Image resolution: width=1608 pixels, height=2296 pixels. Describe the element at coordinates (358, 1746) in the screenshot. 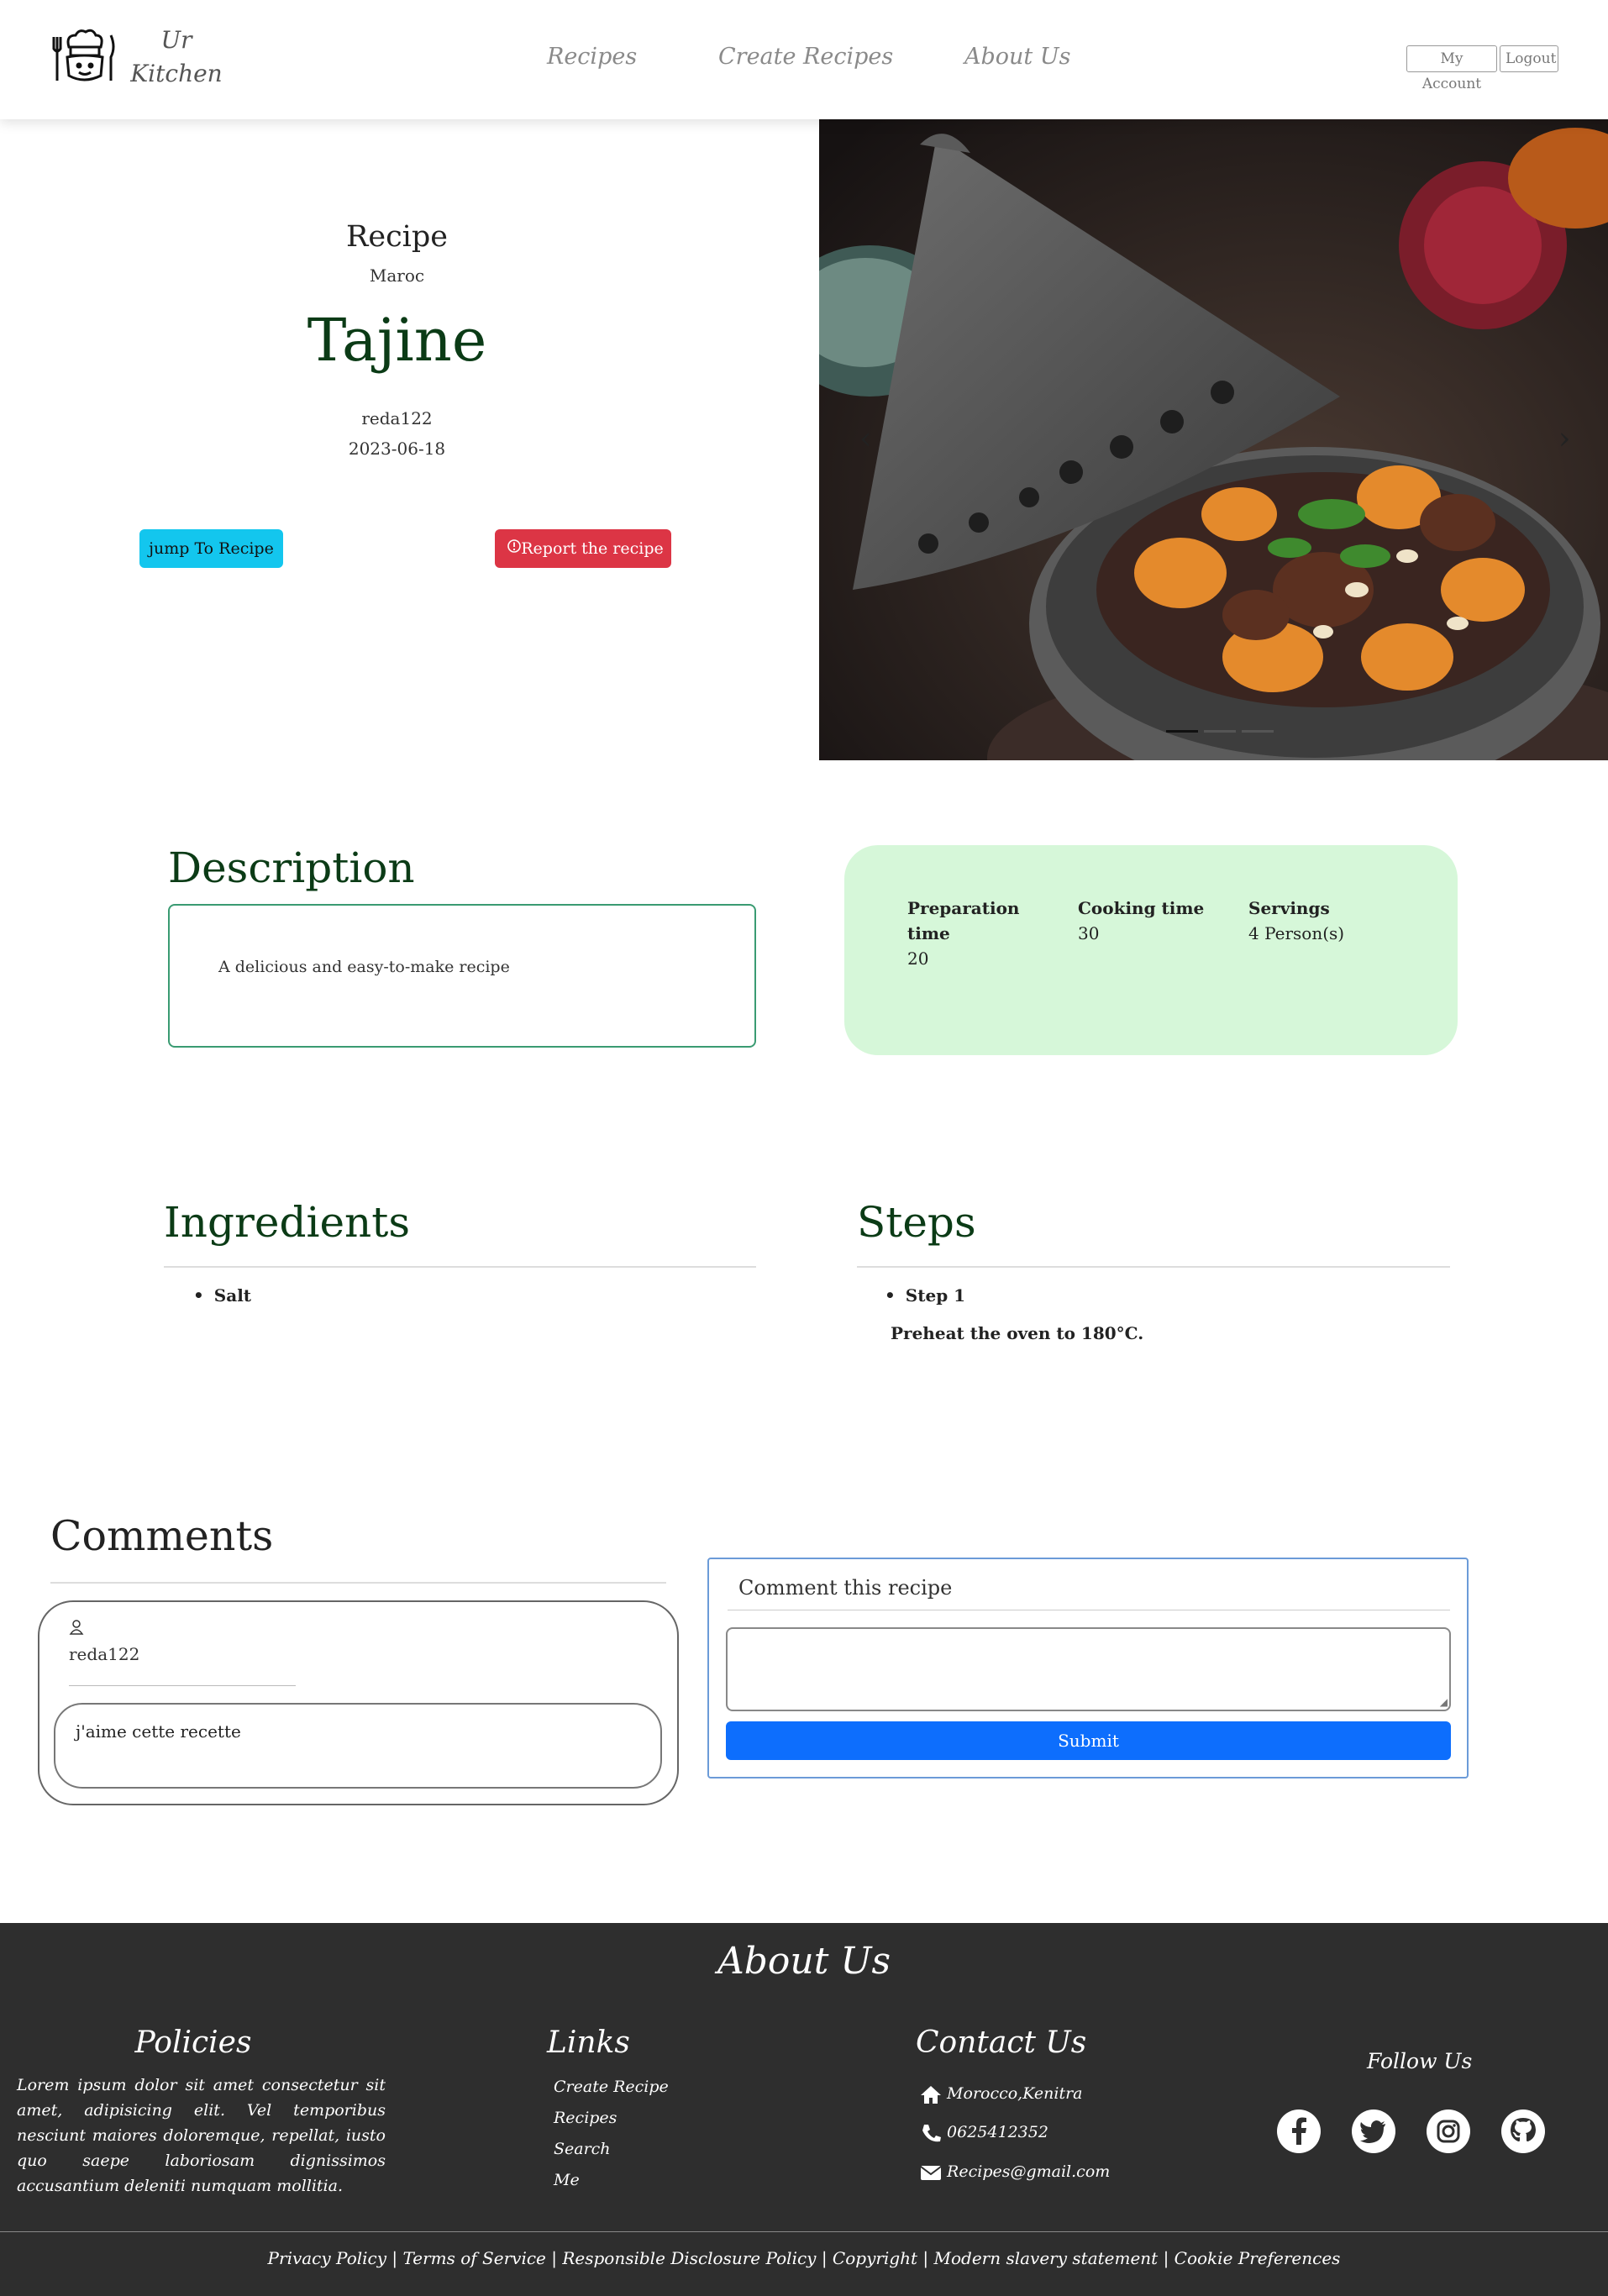

I see `comment-text-box: j'aime cette recette` at that location.